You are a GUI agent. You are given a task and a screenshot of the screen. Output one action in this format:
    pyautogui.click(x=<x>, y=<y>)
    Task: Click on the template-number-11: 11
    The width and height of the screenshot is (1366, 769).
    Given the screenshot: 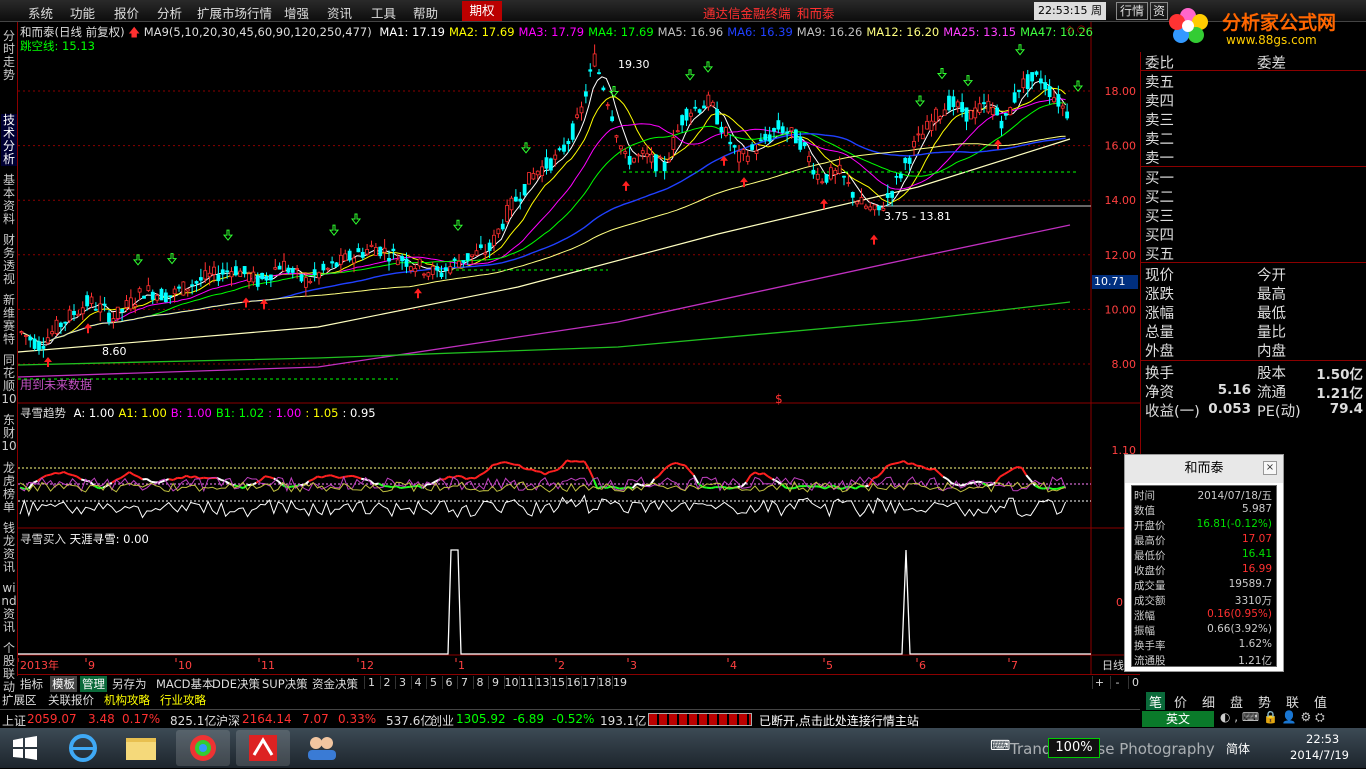 What is the action you would take?
    pyautogui.click(x=526, y=682)
    